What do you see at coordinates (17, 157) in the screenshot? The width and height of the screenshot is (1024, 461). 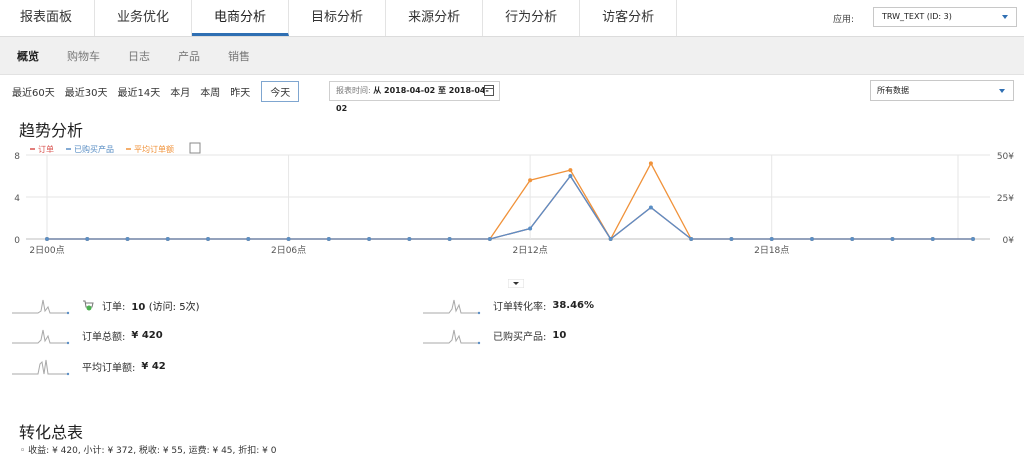 I see `y-left-tick-label: 8` at bounding box center [17, 157].